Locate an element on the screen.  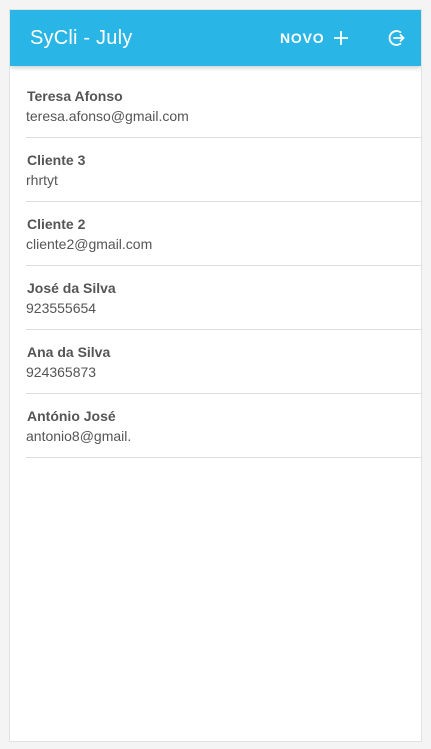
logout-icon is located at coordinates (396, 38).